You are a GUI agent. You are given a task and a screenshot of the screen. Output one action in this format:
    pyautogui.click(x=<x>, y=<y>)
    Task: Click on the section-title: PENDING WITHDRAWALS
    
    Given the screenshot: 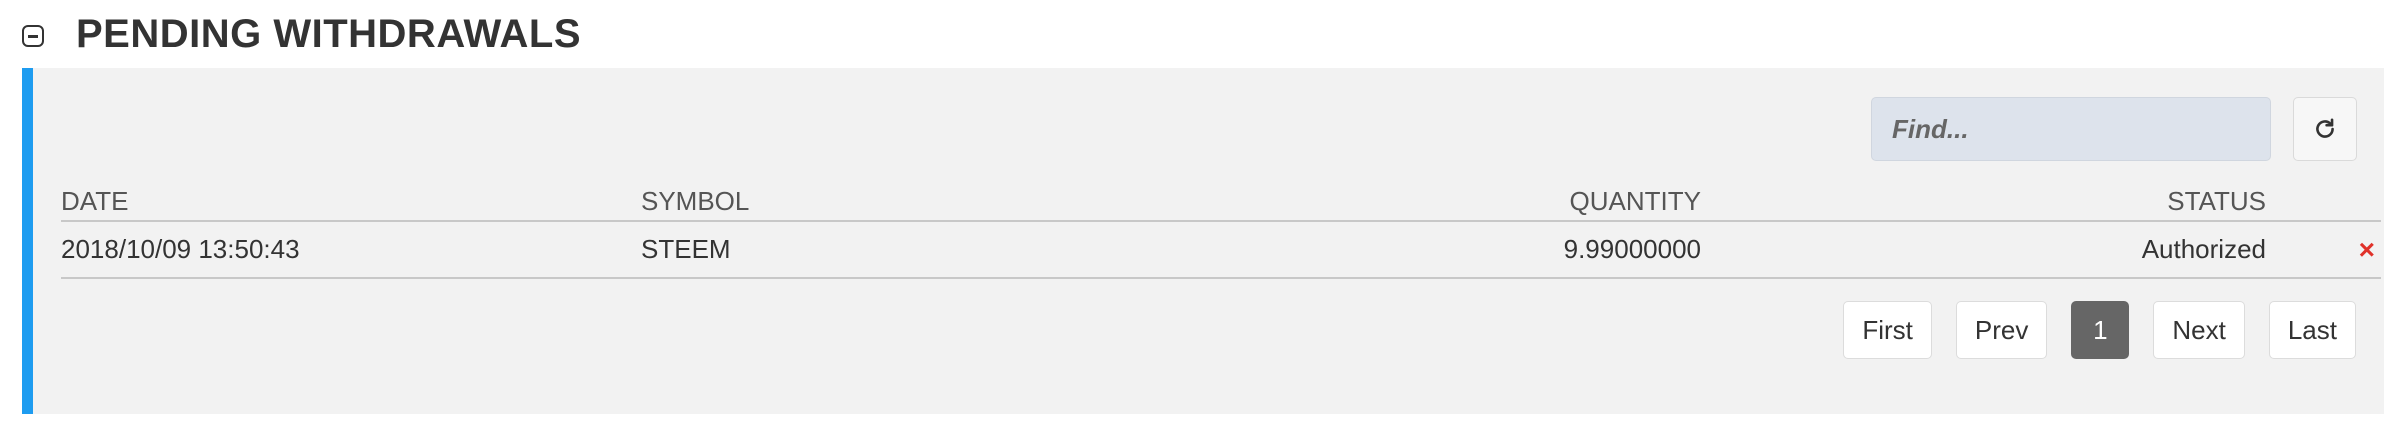 What is the action you would take?
    pyautogui.click(x=329, y=33)
    